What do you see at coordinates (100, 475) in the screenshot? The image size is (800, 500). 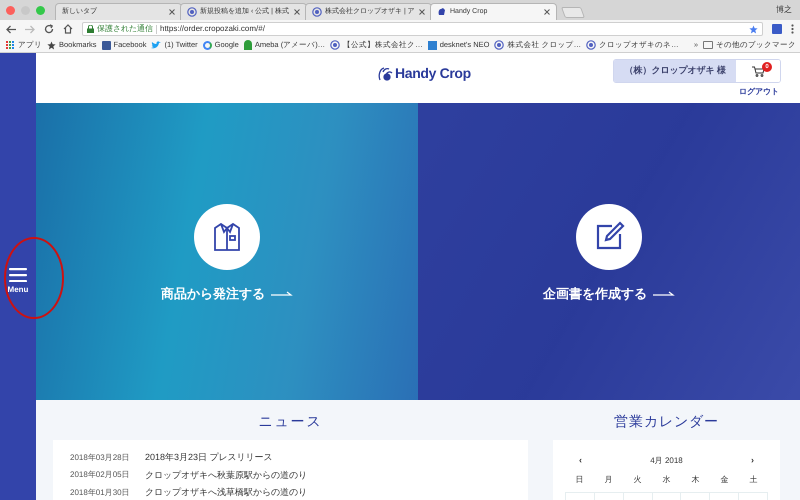 I see `news-date: 2018年02月05日` at bounding box center [100, 475].